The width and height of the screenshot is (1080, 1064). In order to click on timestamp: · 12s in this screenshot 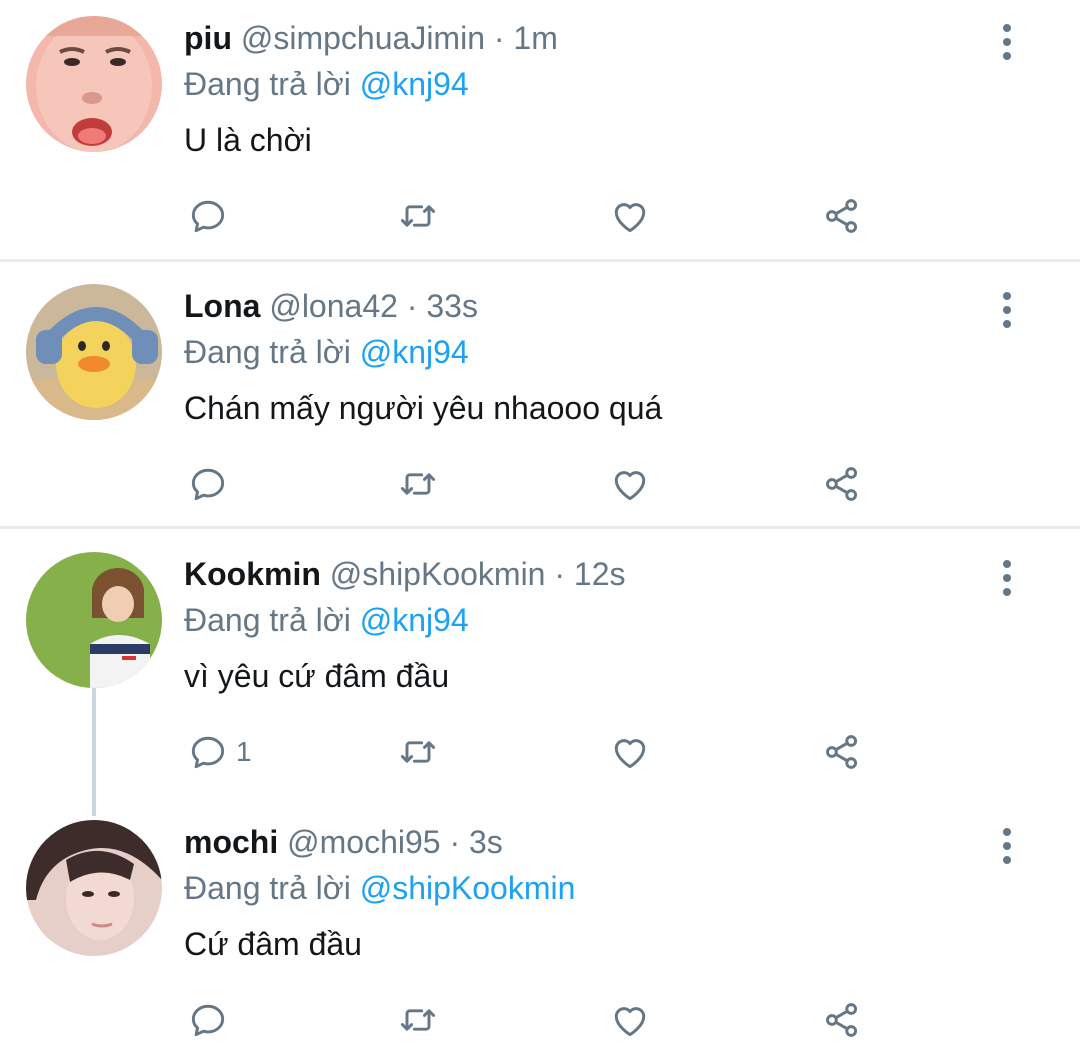, I will do `click(590, 574)`.